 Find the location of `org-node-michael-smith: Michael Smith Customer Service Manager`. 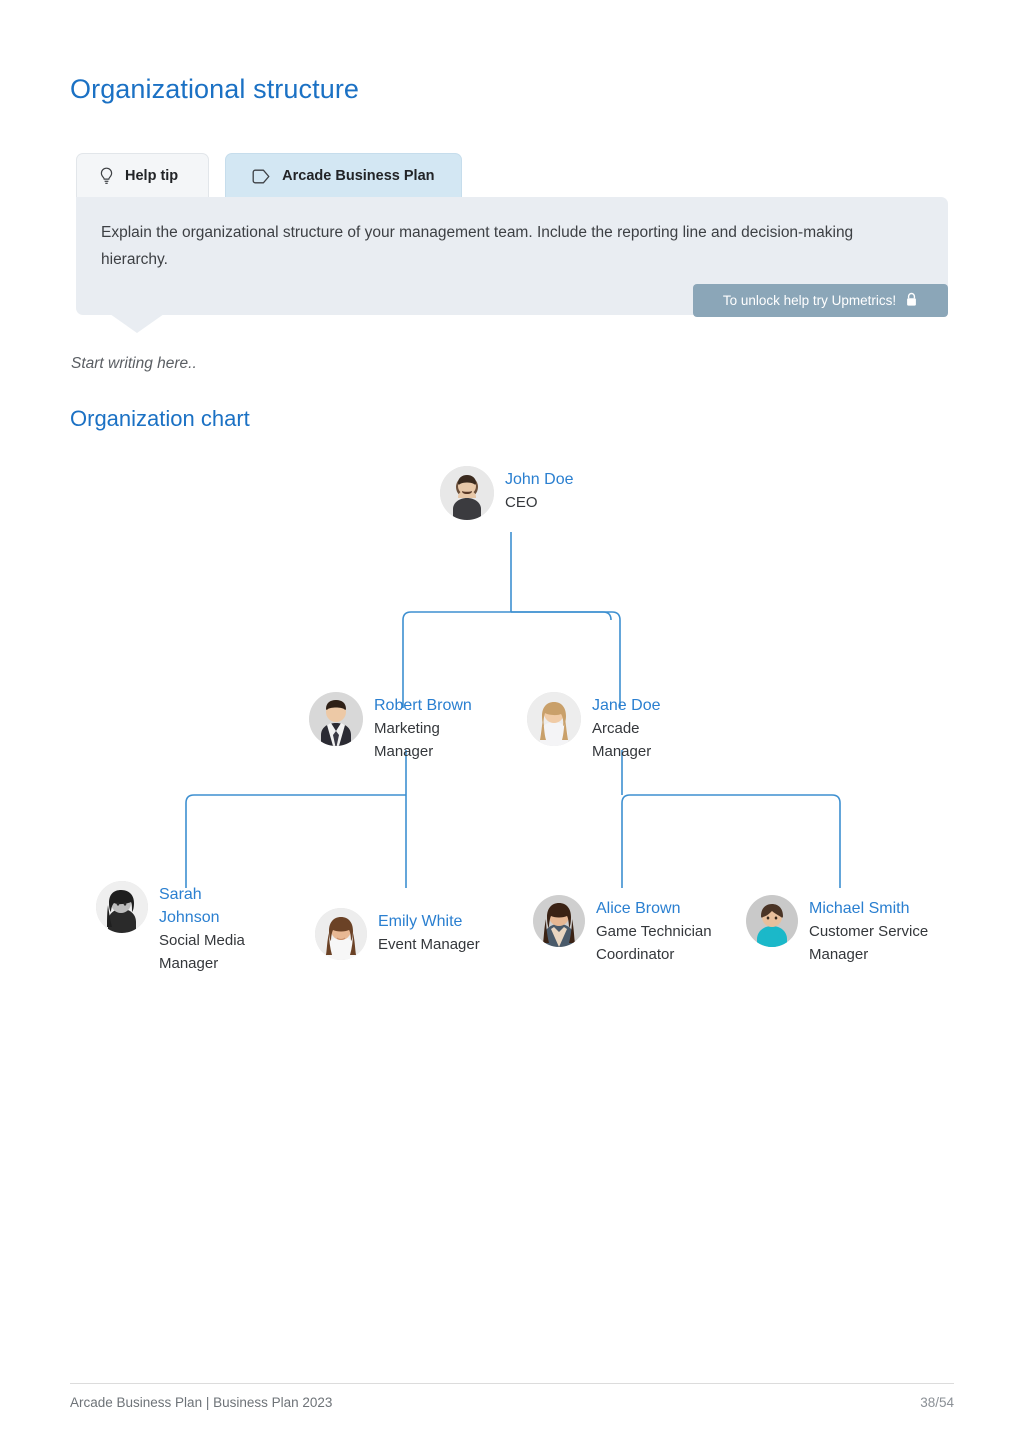

org-node-michael-smith: Michael Smith Customer Service Manager is located at coordinates (837, 930).